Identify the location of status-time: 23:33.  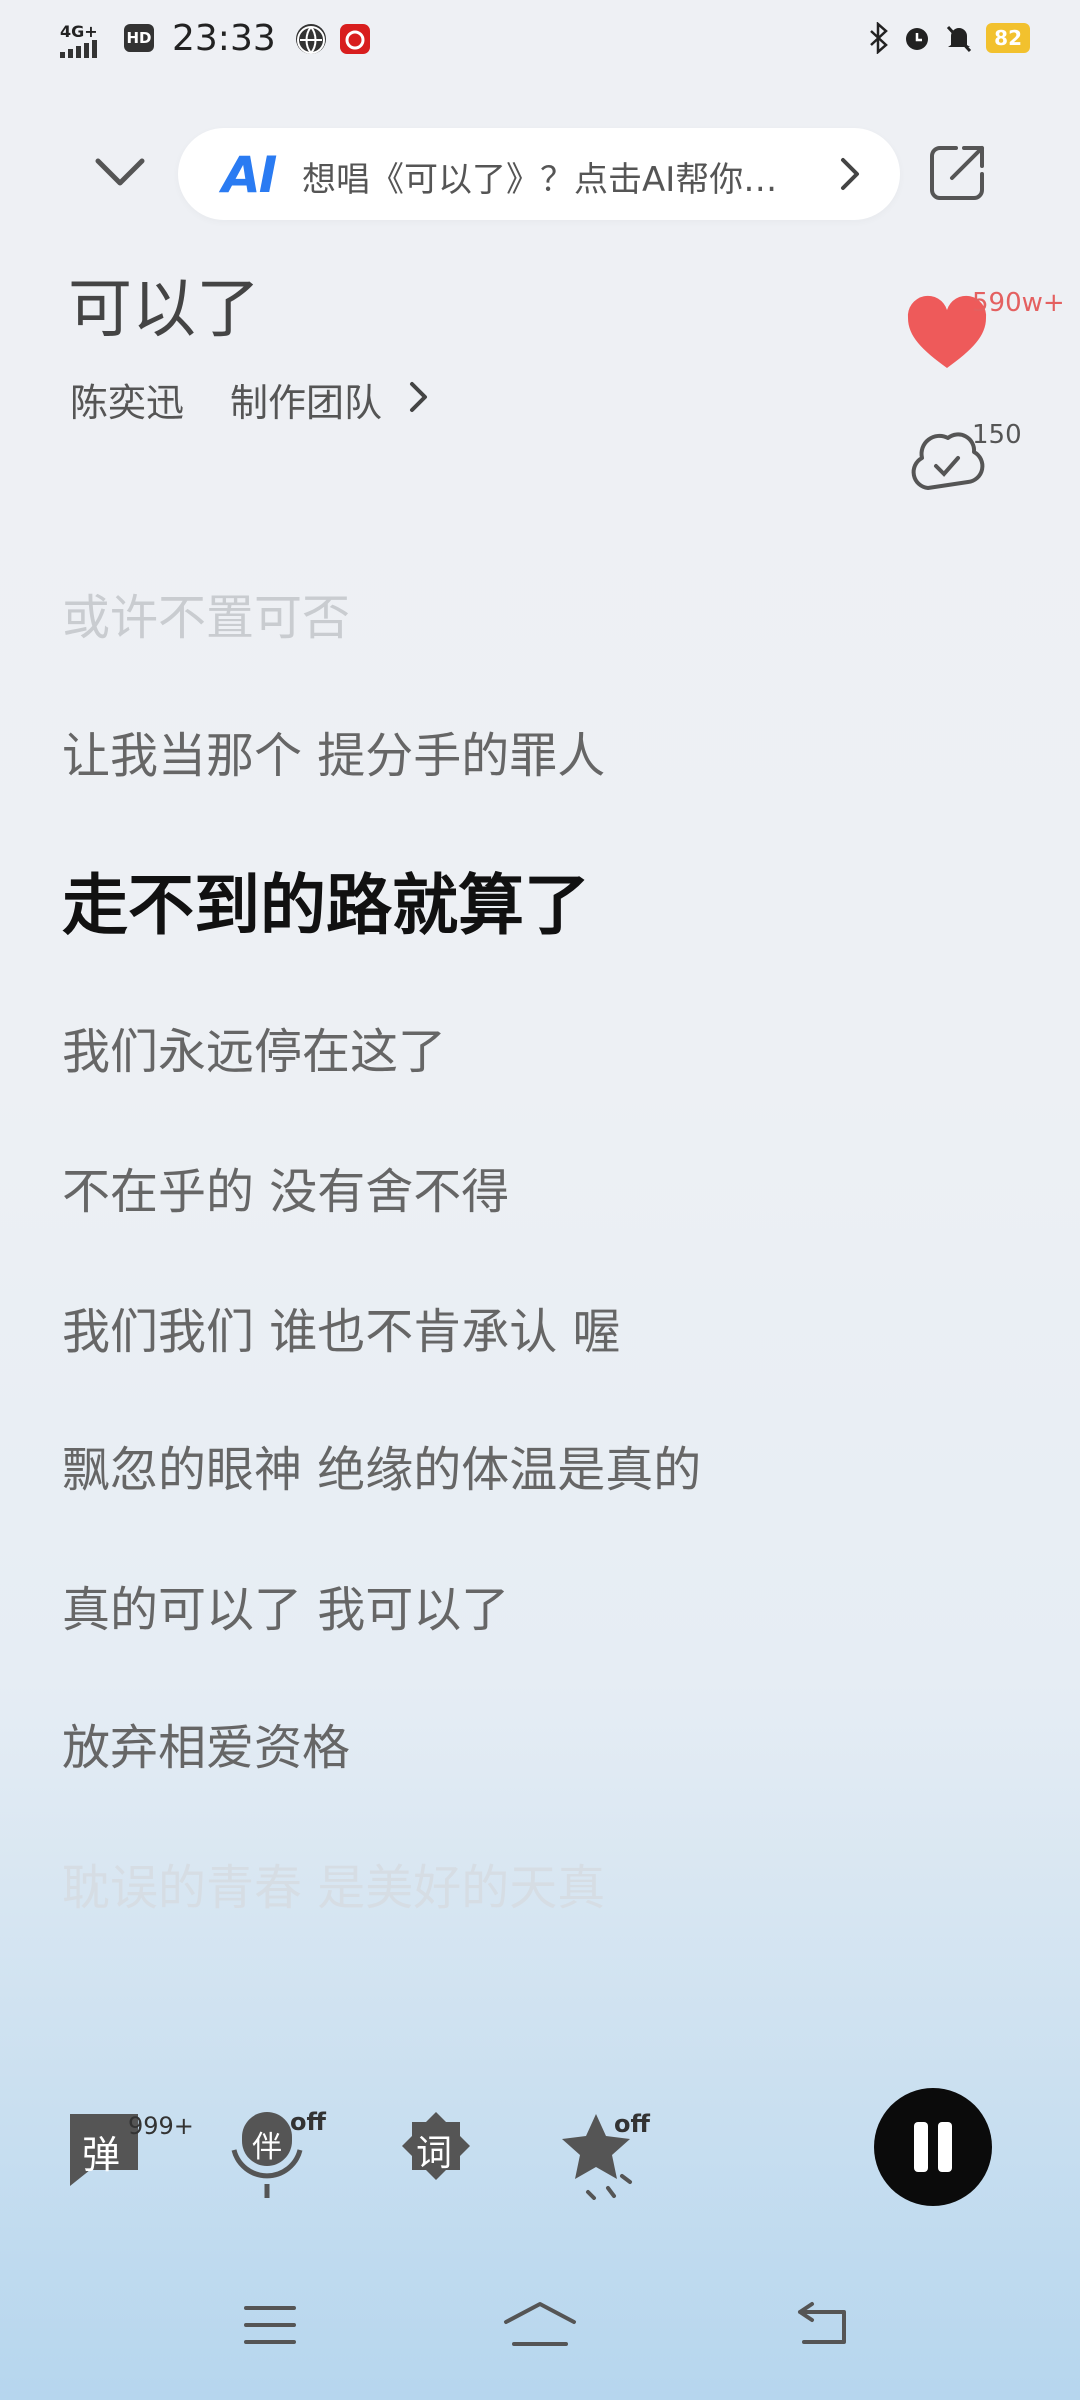
(224, 38).